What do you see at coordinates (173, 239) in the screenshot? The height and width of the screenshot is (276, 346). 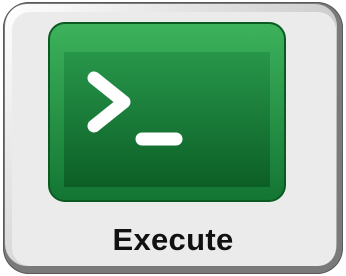 I see `execute-label: Execute` at bounding box center [173, 239].